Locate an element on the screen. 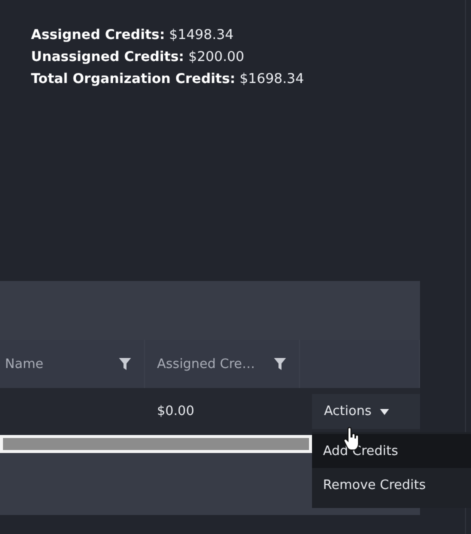 Image resolution: width=471 pixels, height=534 pixels. caret-icon is located at coordinates (384, 411).